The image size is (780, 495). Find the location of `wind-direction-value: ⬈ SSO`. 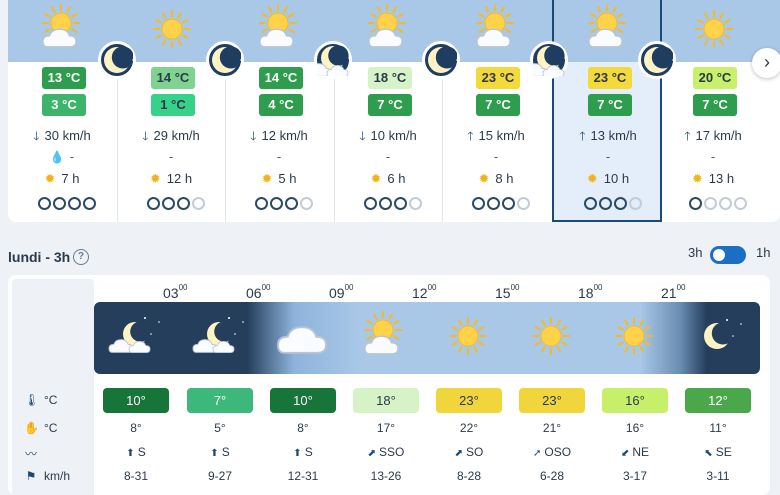

wind-direction-value: ⬈ SSO is located at coordinates (386, 452).